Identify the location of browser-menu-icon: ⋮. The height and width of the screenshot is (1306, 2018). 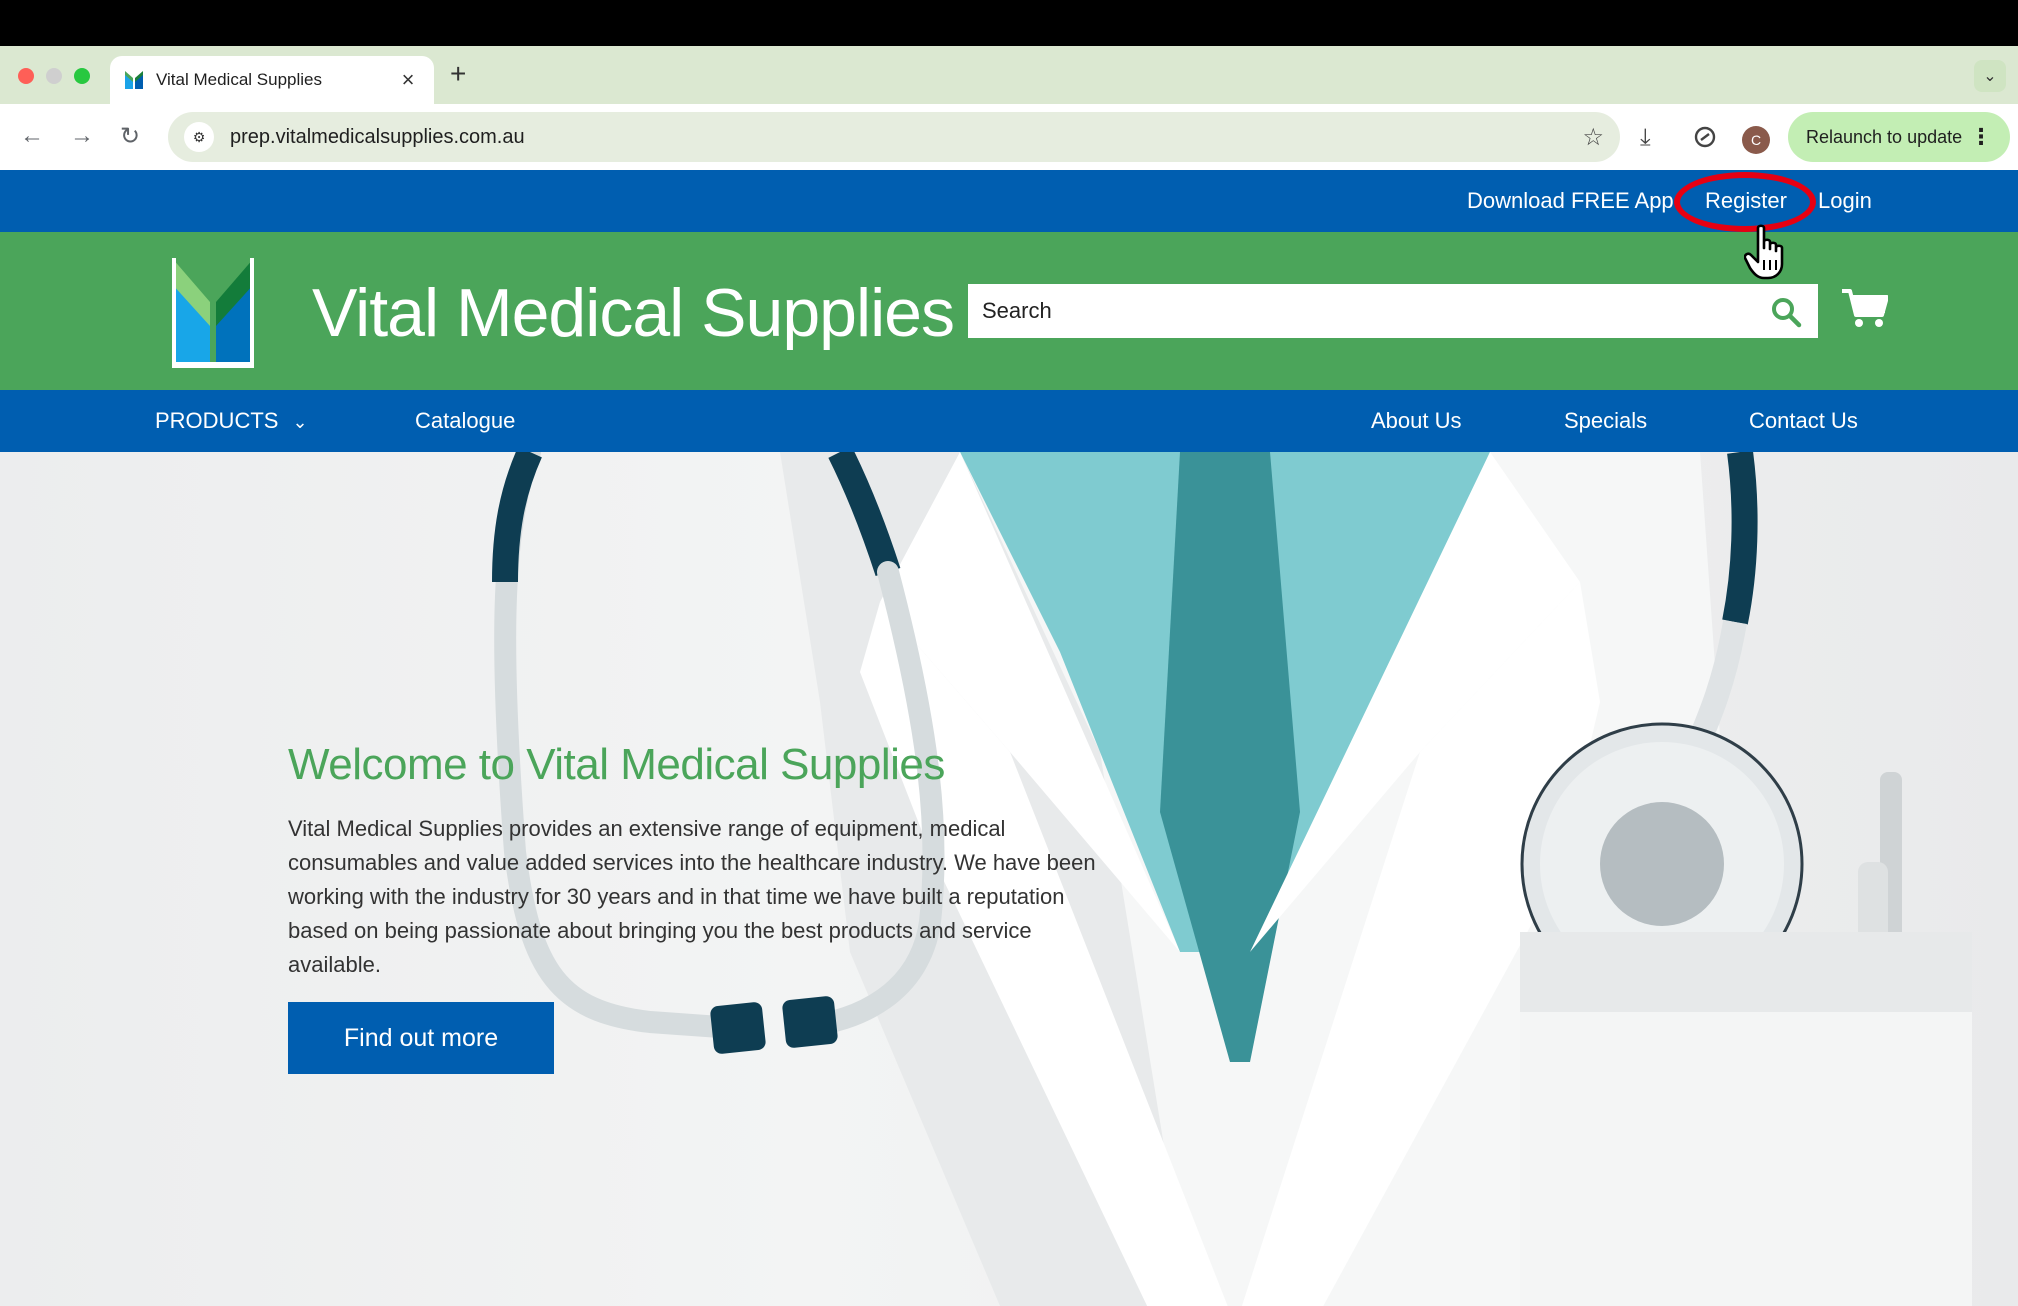
(1981, 137).